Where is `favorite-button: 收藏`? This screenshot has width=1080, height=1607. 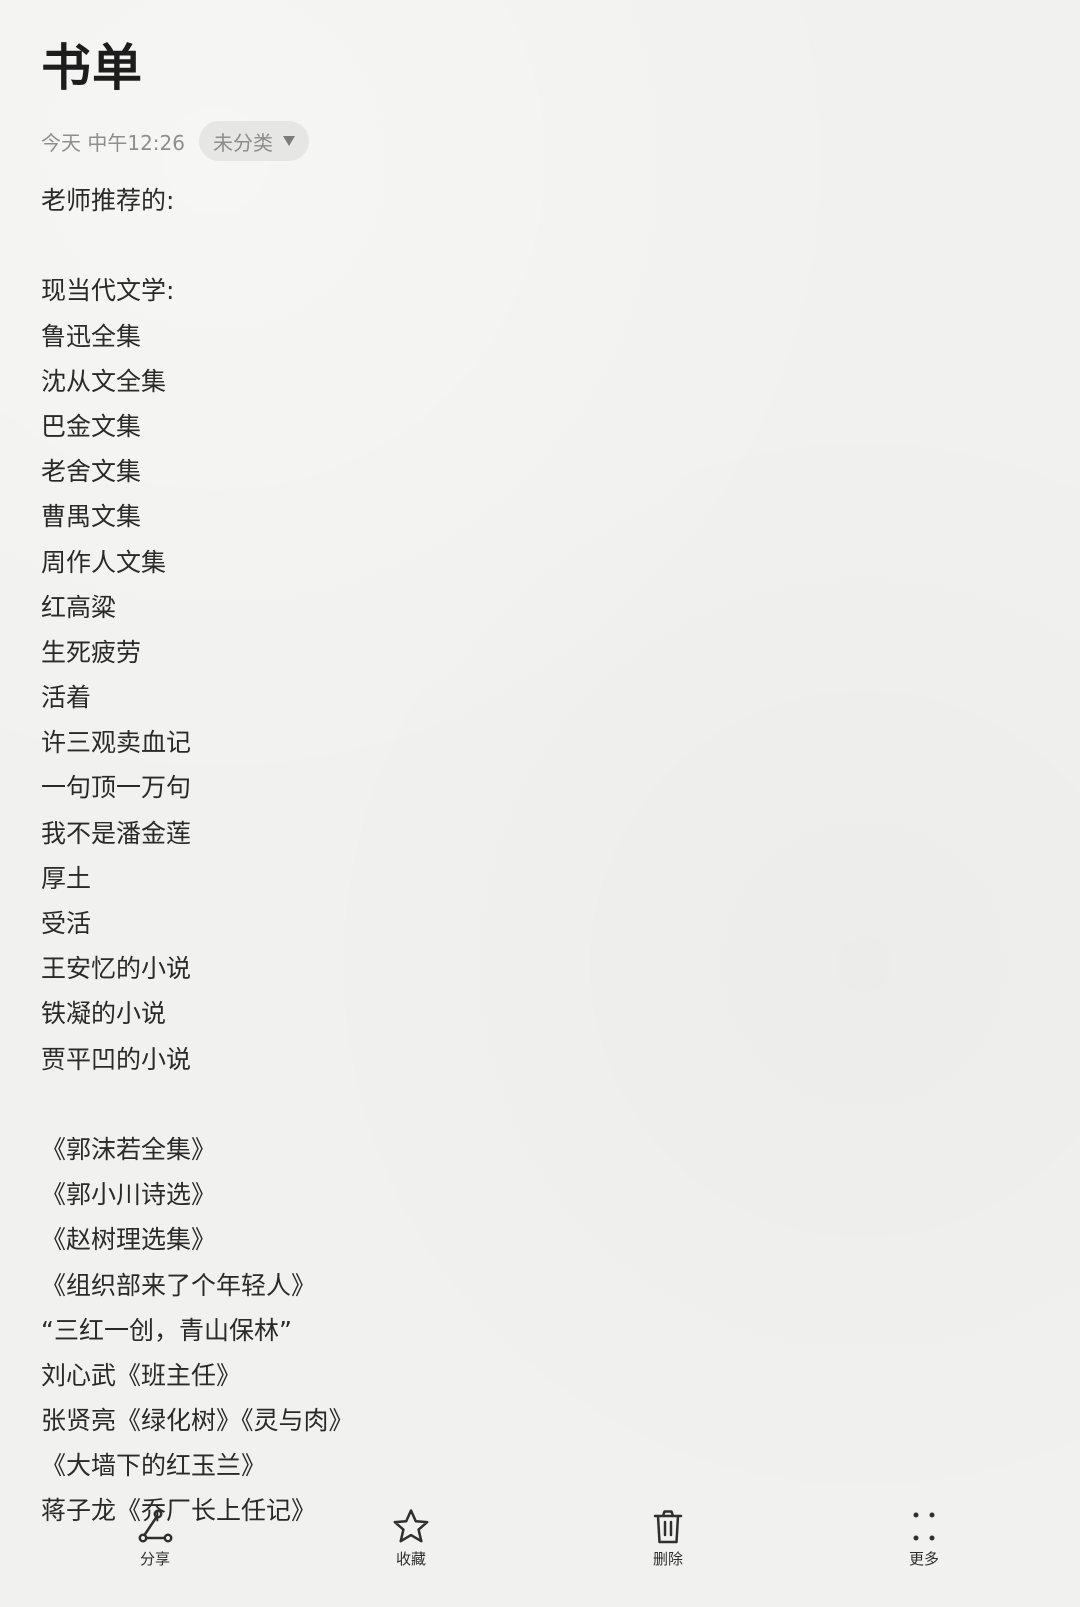
favorite-button: 收藏 is located at coordinates (411, 1553).